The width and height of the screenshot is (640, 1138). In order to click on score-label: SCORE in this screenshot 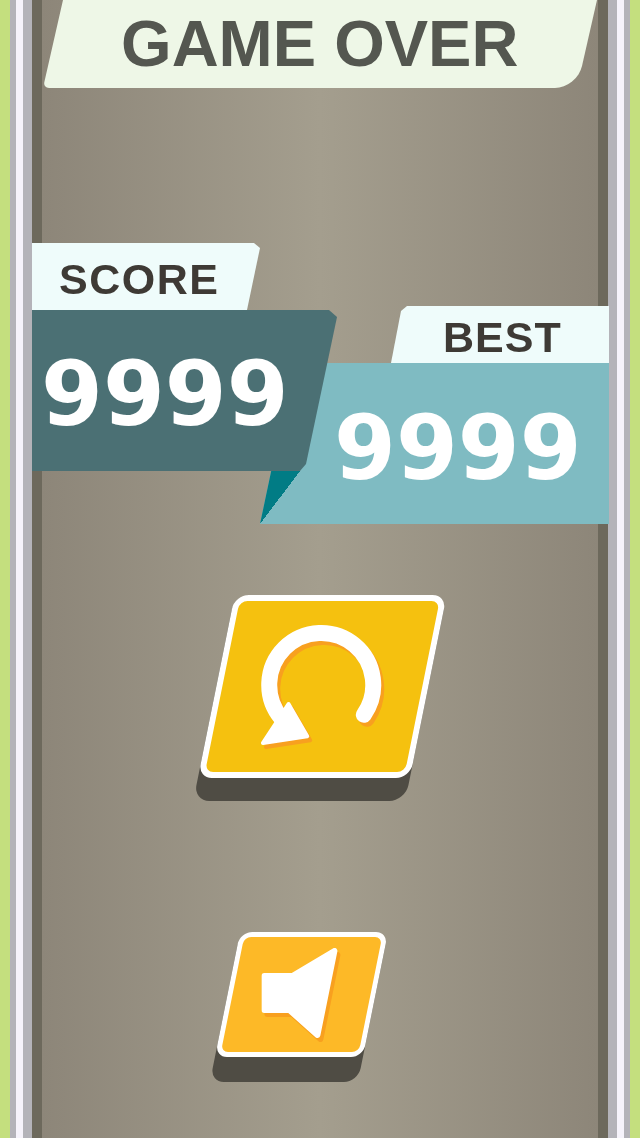, I will do `click(146, 276)`.